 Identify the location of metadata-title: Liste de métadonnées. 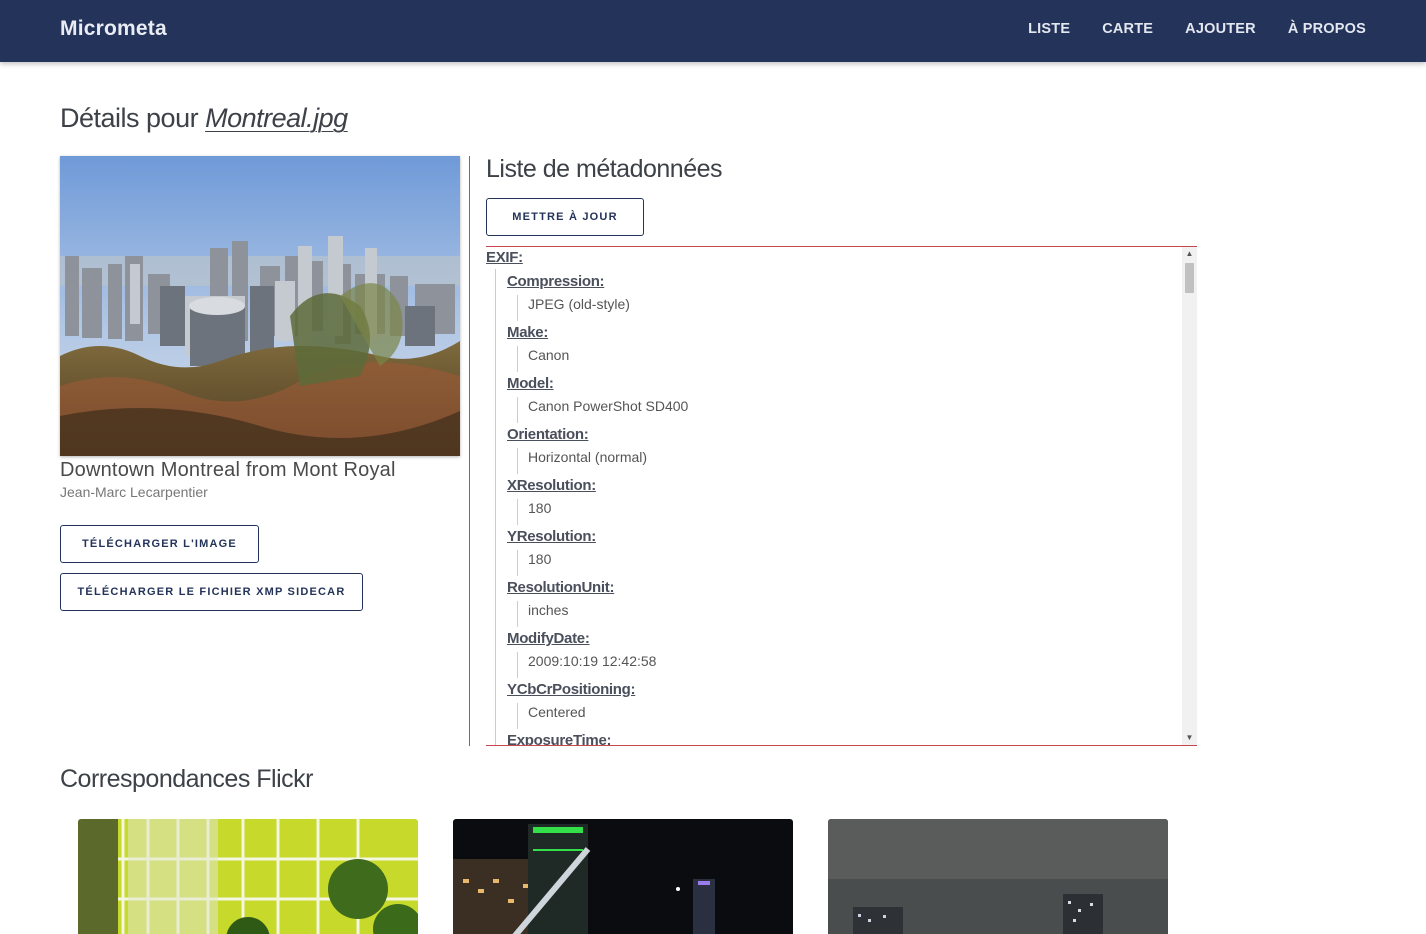
(604, 169).